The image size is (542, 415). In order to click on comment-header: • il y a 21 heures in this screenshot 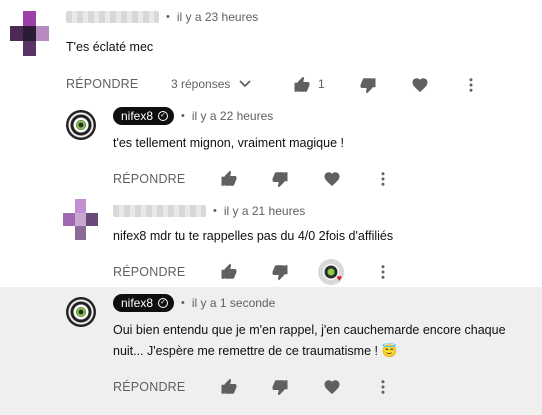, I will do `click(209, 211)`.